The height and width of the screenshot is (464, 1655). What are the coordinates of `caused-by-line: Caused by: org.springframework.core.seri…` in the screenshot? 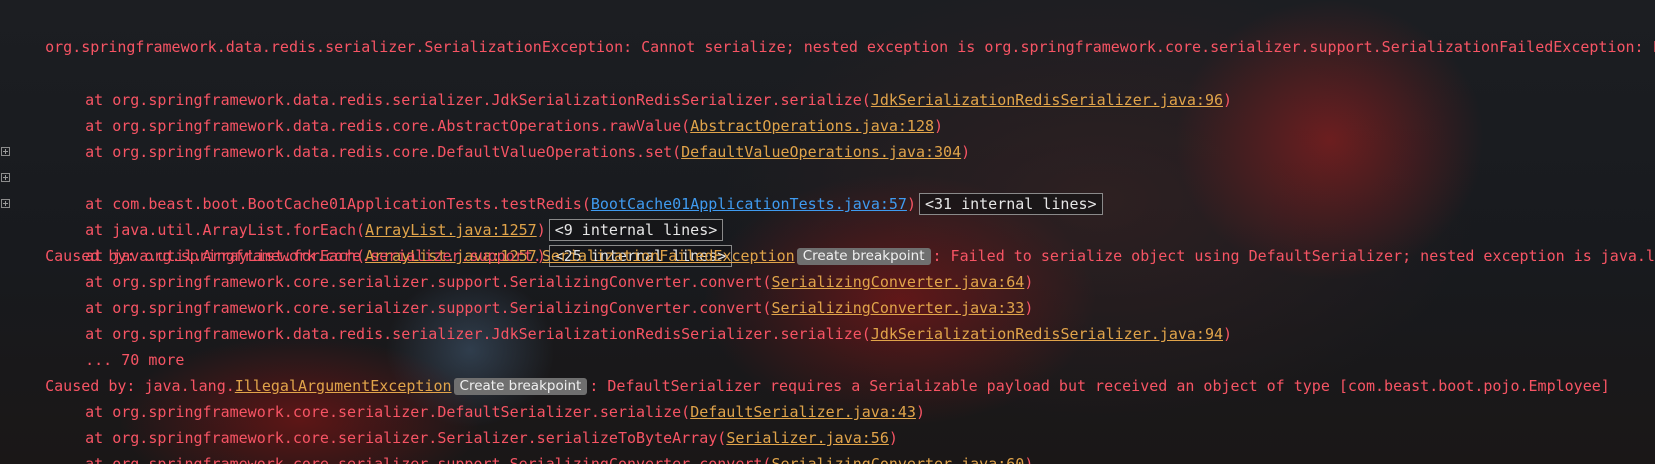 It's located at (827, 241).